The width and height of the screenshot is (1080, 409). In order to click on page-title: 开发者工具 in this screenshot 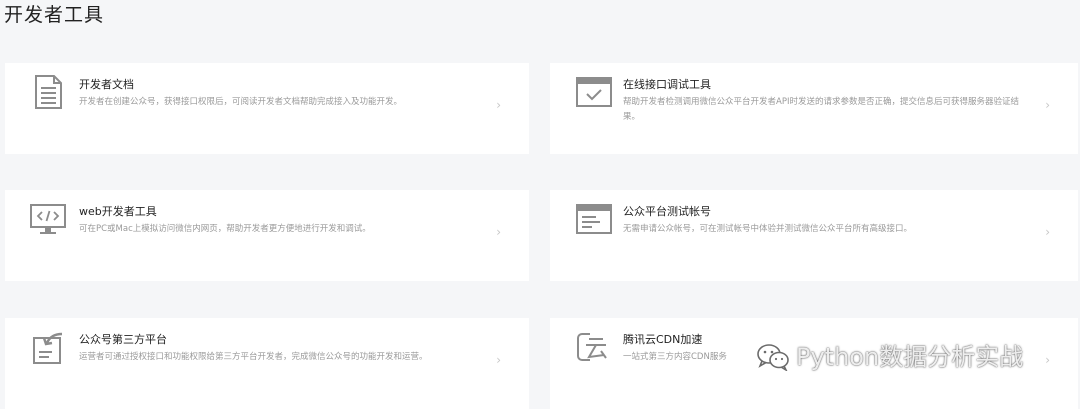, I will do `click(54, 15)`.